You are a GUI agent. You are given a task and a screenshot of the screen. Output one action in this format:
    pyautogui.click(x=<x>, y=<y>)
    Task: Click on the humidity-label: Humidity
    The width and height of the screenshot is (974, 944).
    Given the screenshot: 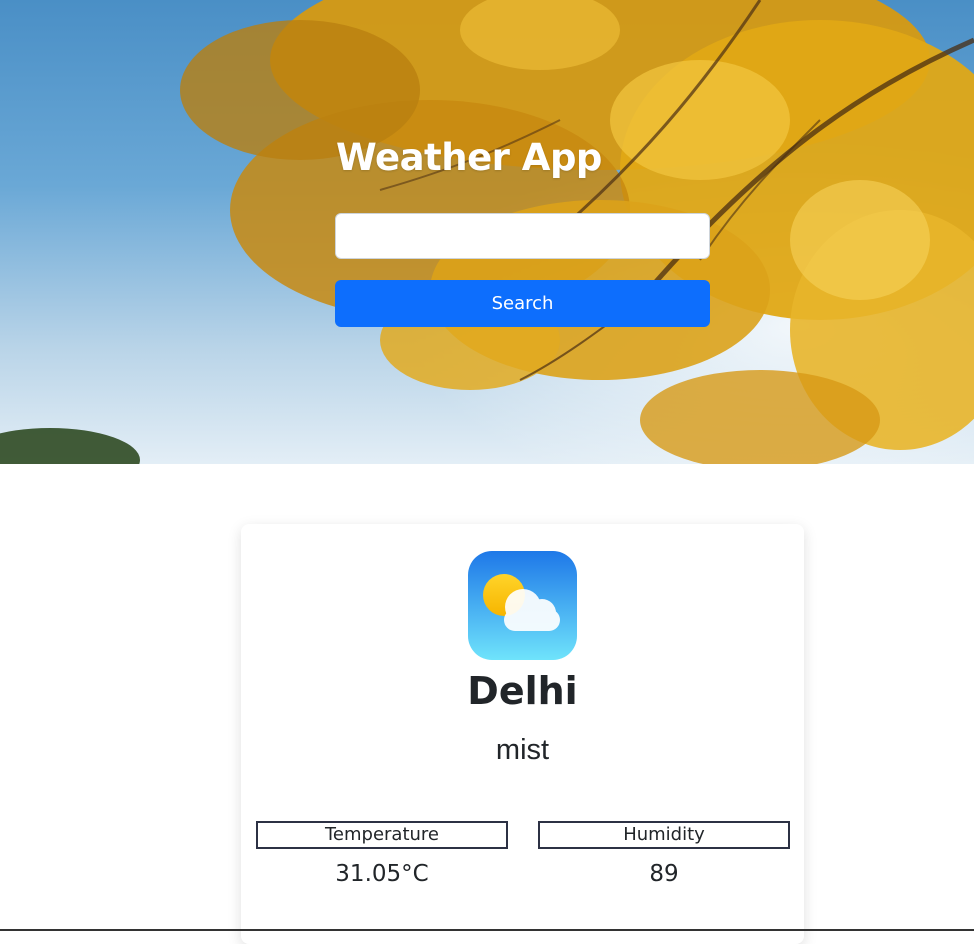 What is the action you would take?
    pyautogui.click(x=664, y=835)
    